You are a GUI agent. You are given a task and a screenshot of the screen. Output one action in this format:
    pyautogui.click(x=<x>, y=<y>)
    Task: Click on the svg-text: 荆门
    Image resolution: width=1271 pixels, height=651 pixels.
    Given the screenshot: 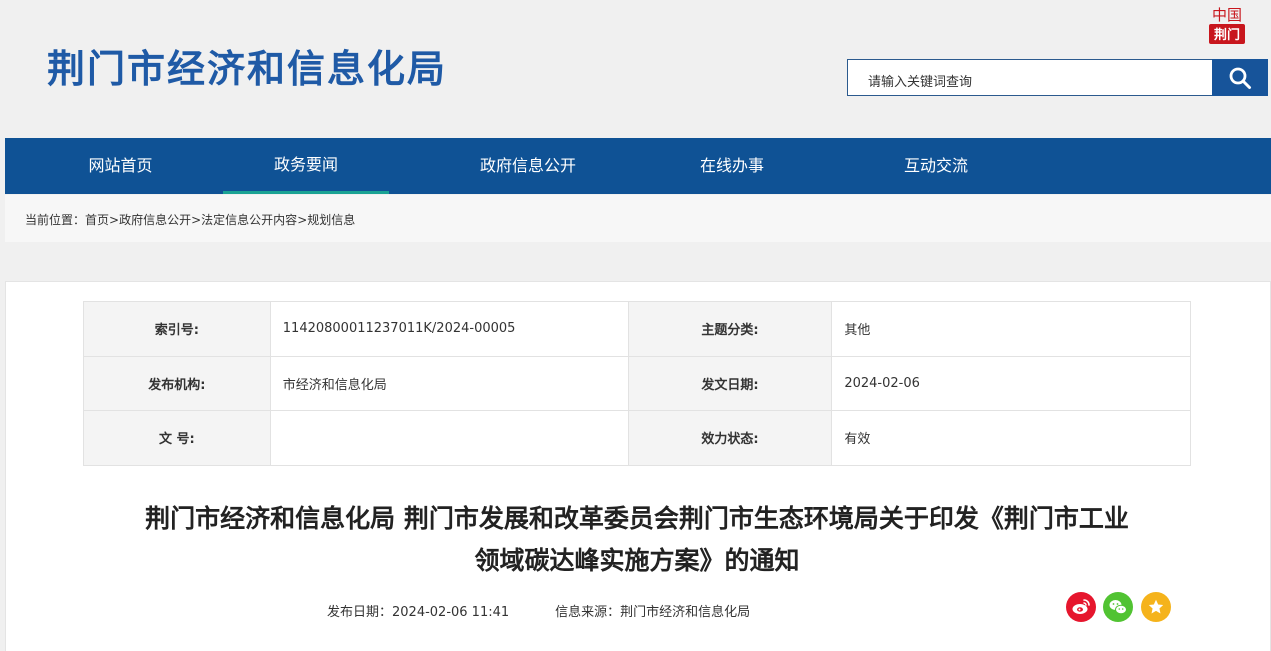 What is the action you would take?
    pyautogui.click(x=1227, y=35)
    